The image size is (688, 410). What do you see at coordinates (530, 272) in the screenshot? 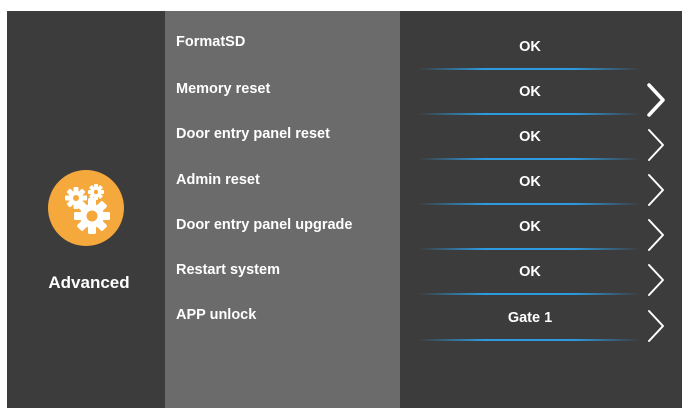
I see `restart-system-ok-button: OK` at bounding box center [530, 272].